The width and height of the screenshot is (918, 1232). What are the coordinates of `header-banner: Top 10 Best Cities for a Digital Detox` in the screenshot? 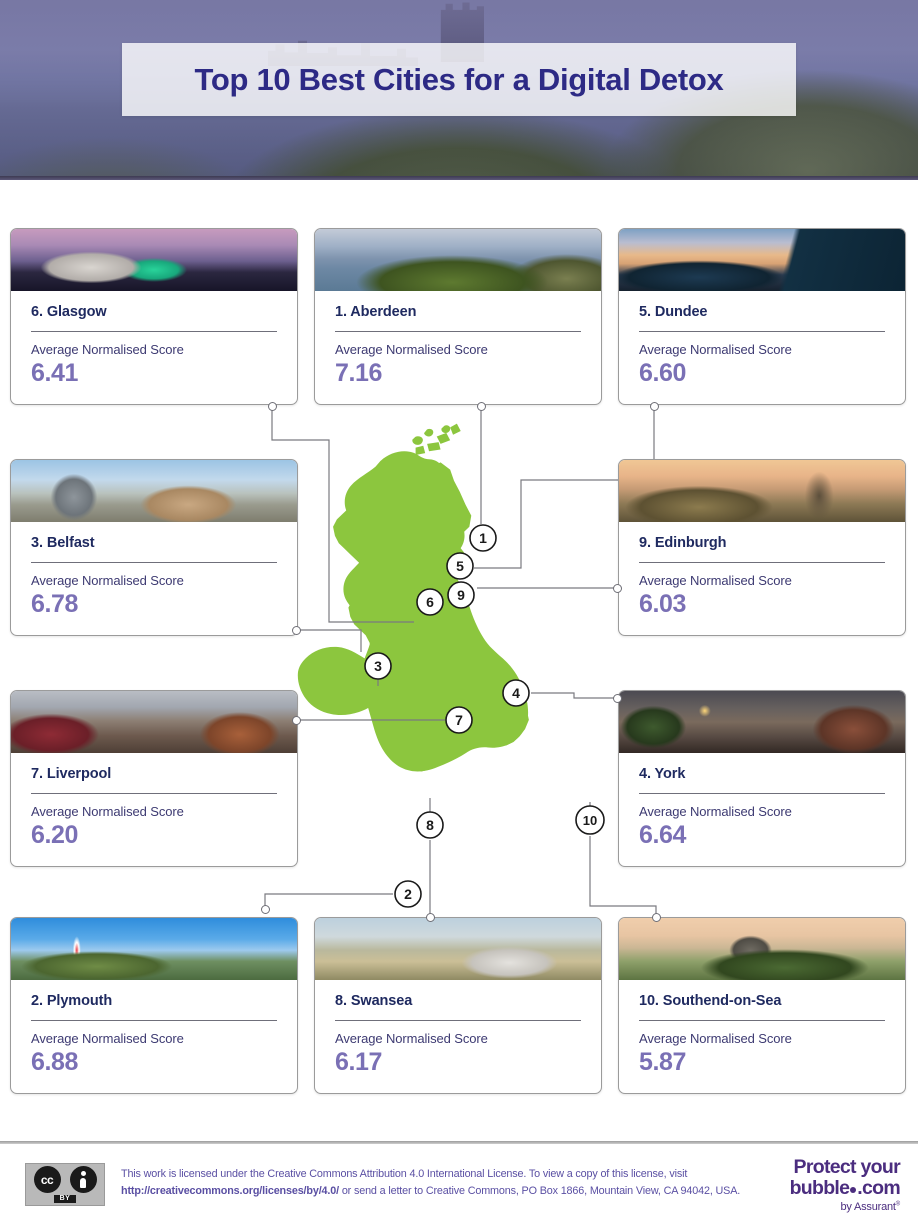 It's located at (459, 90).